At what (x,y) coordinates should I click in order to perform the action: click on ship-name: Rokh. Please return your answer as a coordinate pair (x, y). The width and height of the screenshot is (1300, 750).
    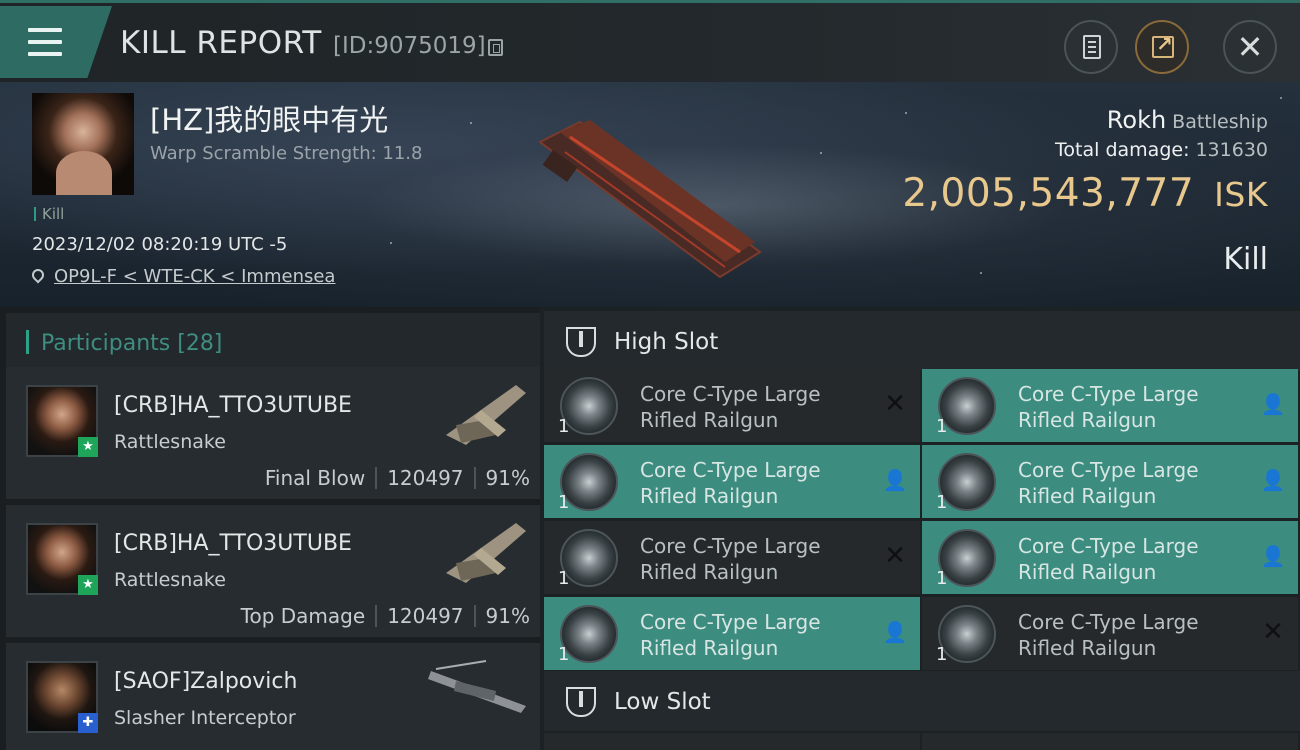
    Looking at the image, I should click on (1136, 120).